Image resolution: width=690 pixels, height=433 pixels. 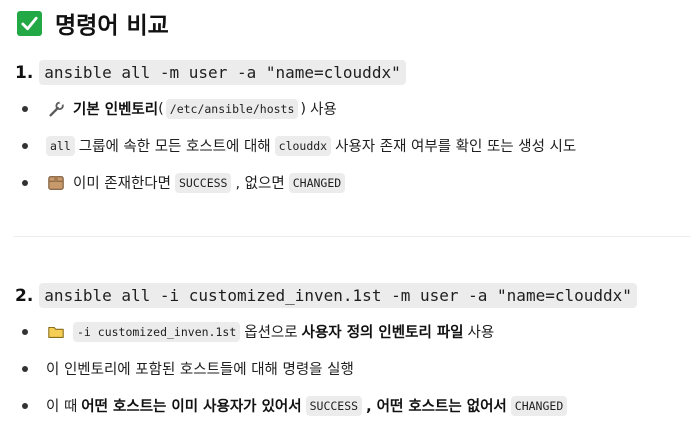 What do you see at coordinates (24, 72) in the screenshot?
I see `item-number: 1.` at bounding box center [24, 72].